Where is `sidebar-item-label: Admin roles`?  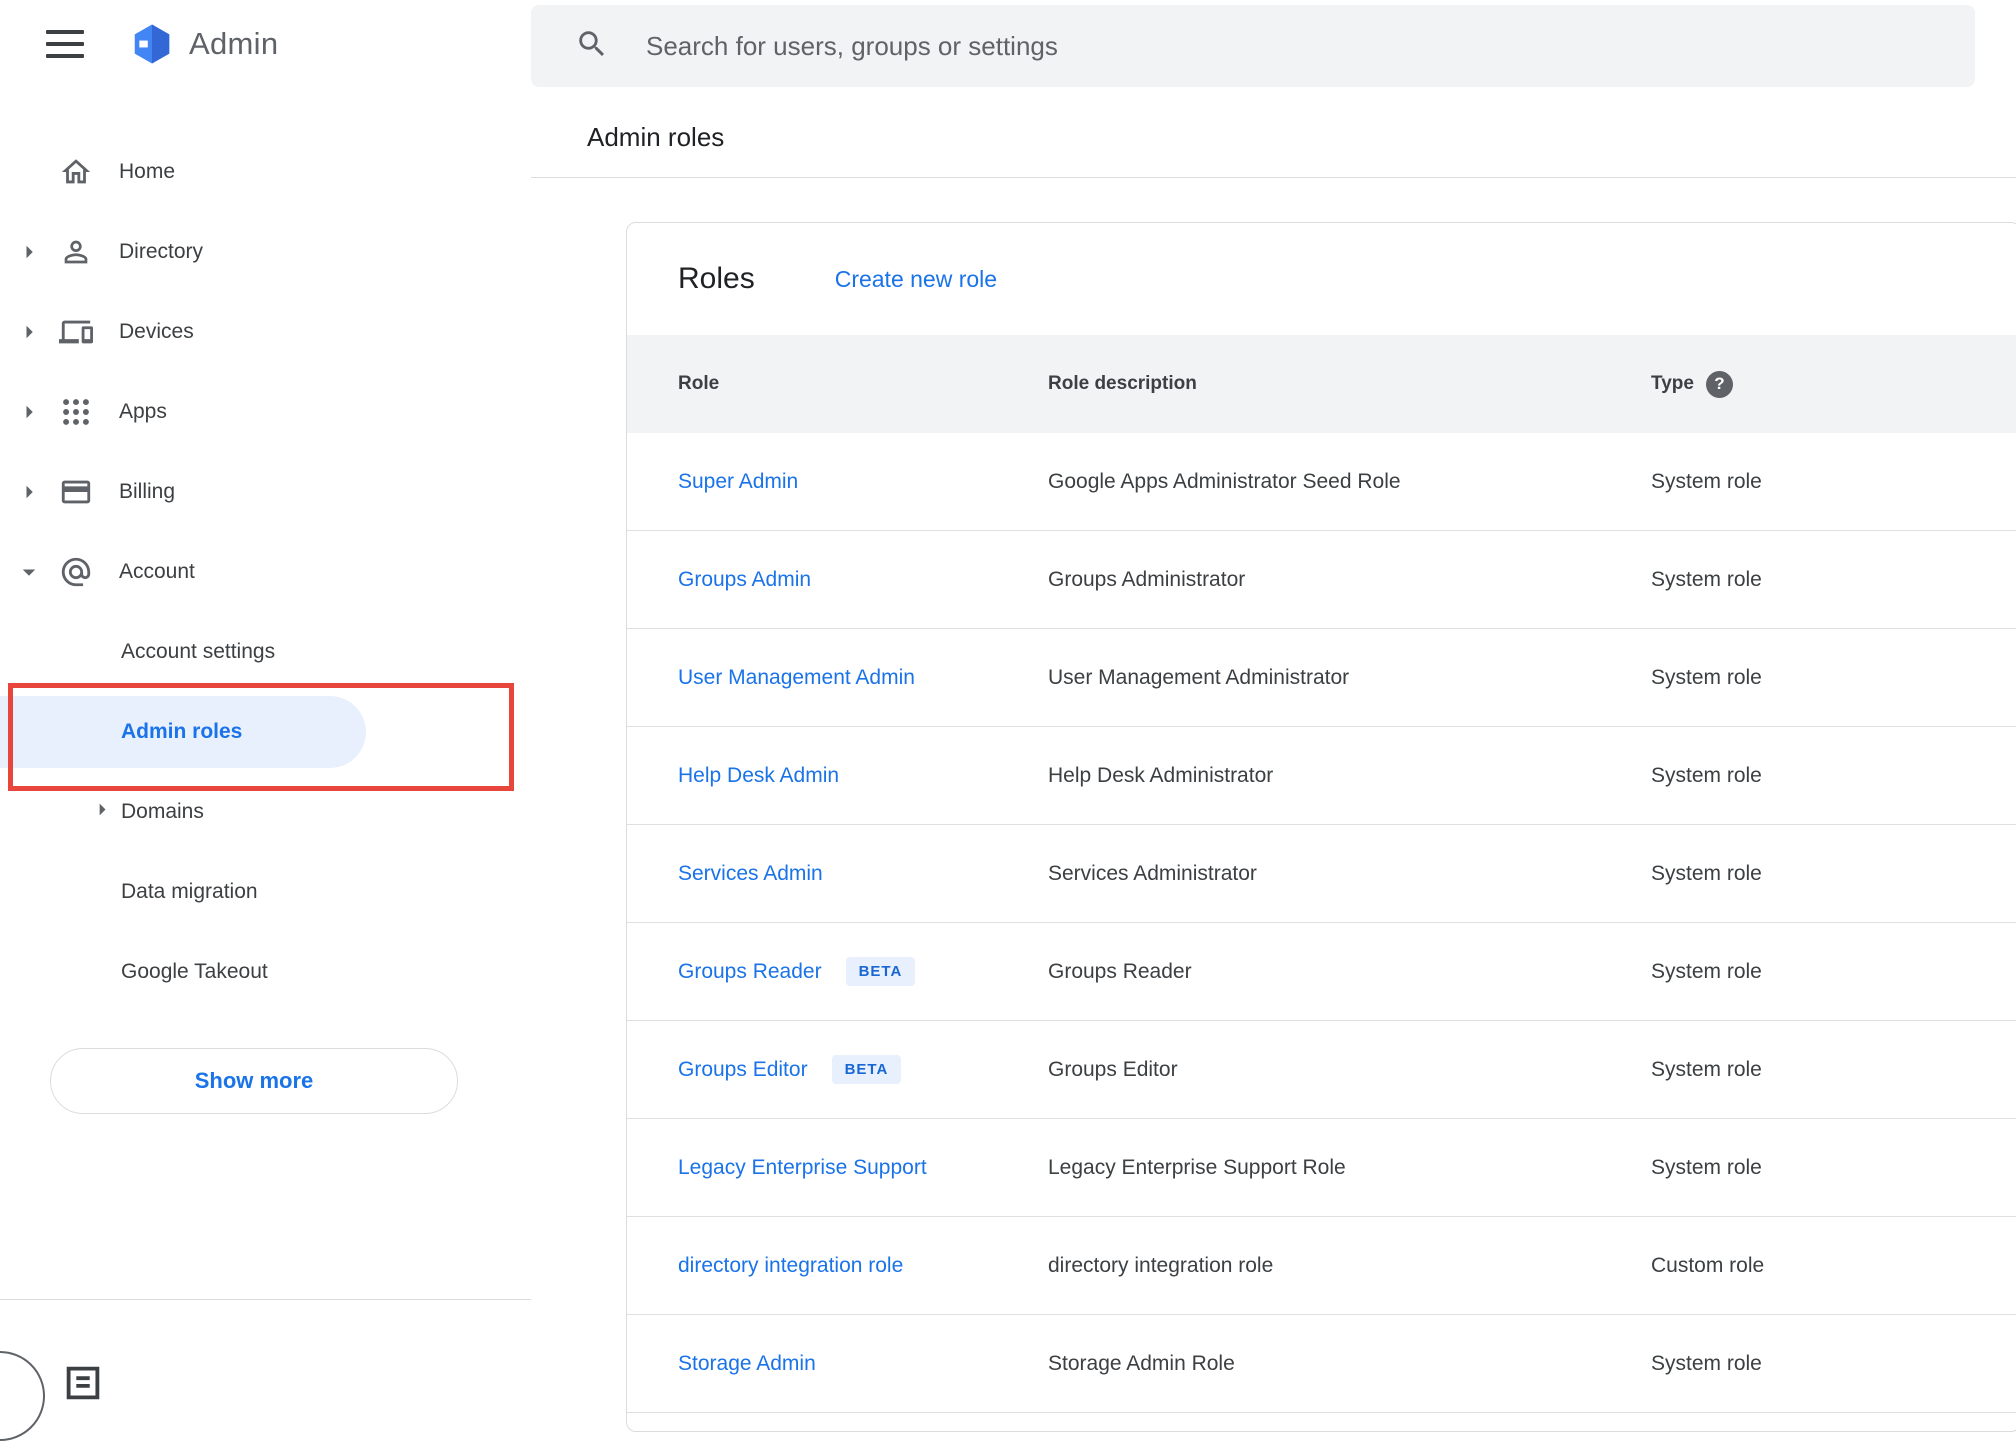 sidebar-item-label: Admin roles is located at coordinates (182, 731).